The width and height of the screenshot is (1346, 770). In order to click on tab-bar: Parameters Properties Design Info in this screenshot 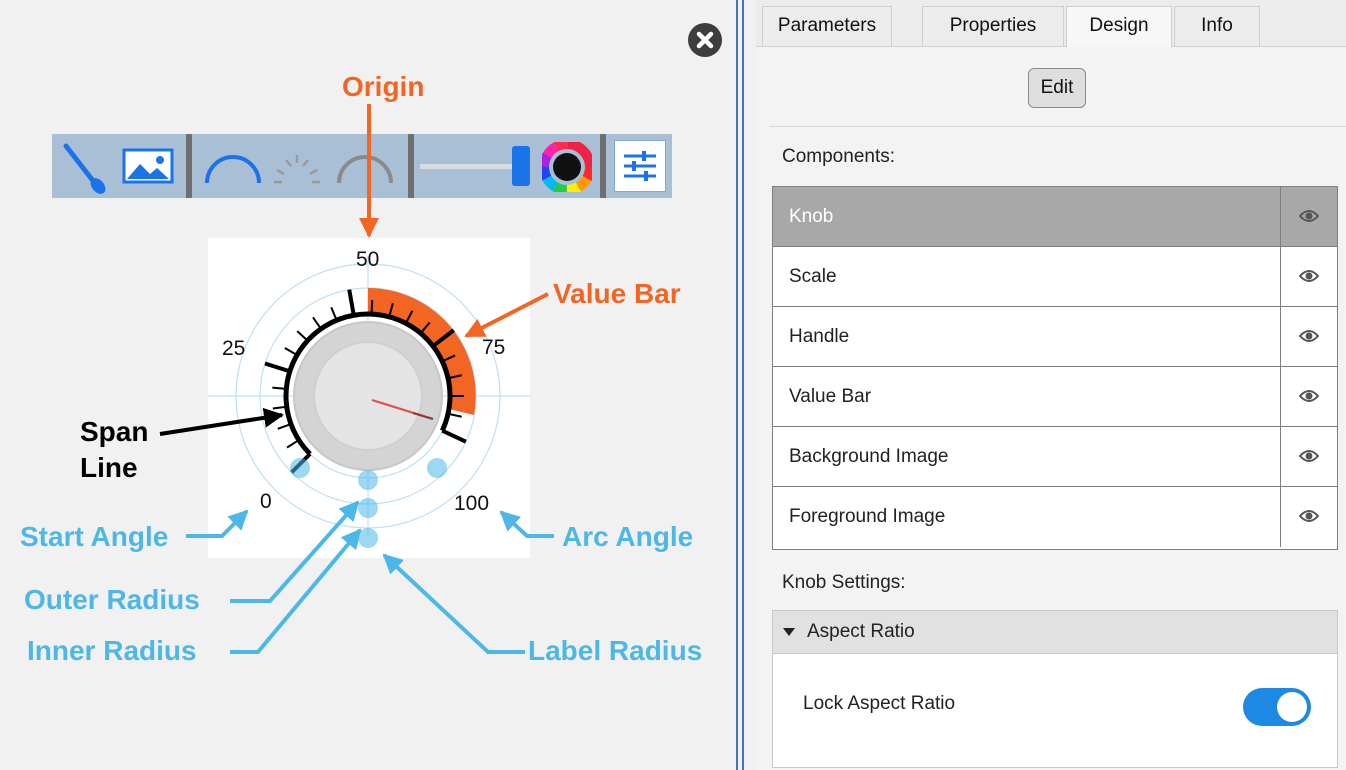, I will do `click(1051, 23)`.